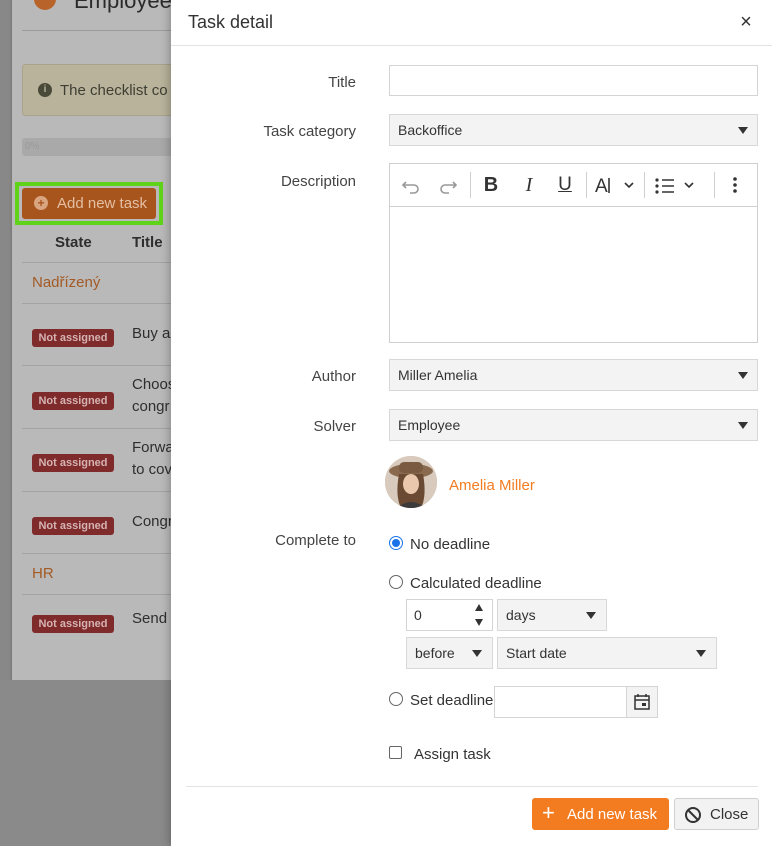 Image resolution: width=772 pixels, height=846 pixels. Describe the element at coordinates (45, 90) in the screenshot. I see `info-icon: i` at that location.